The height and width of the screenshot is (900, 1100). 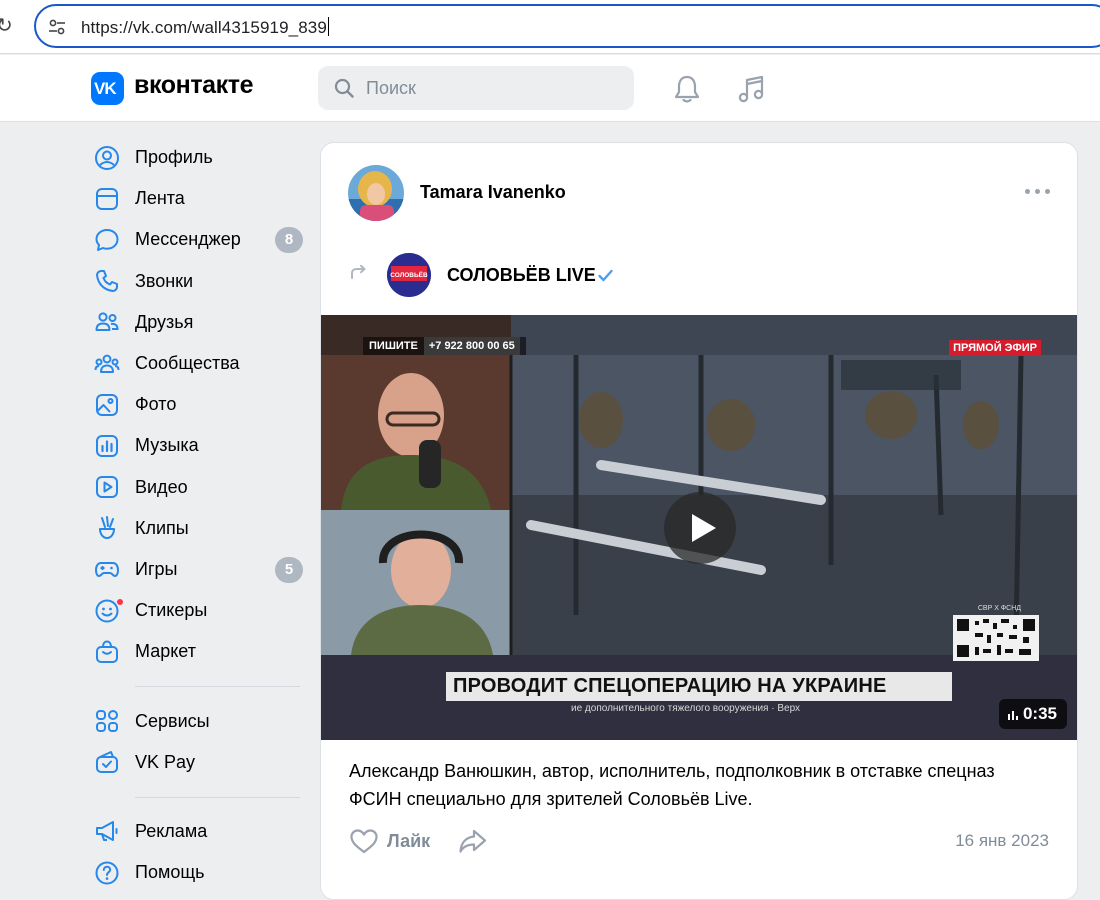 What do you see at coordinates (605, 275) in the screenshot?
I see `verified-icon` at bounding box center [605, 275].